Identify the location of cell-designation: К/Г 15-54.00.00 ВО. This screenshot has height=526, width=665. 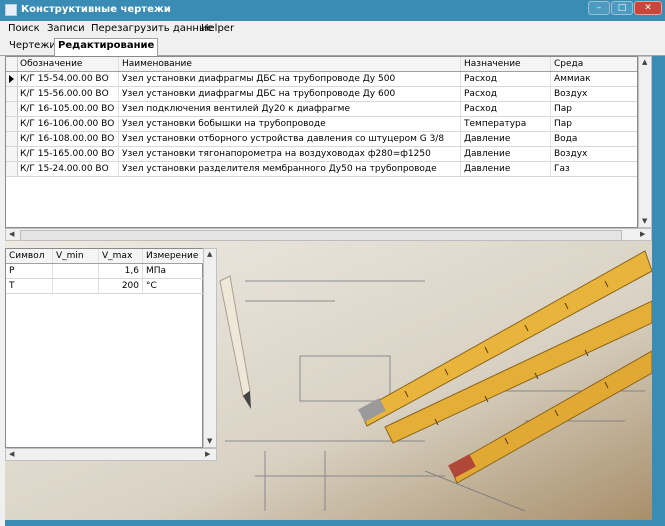
(68, 79).